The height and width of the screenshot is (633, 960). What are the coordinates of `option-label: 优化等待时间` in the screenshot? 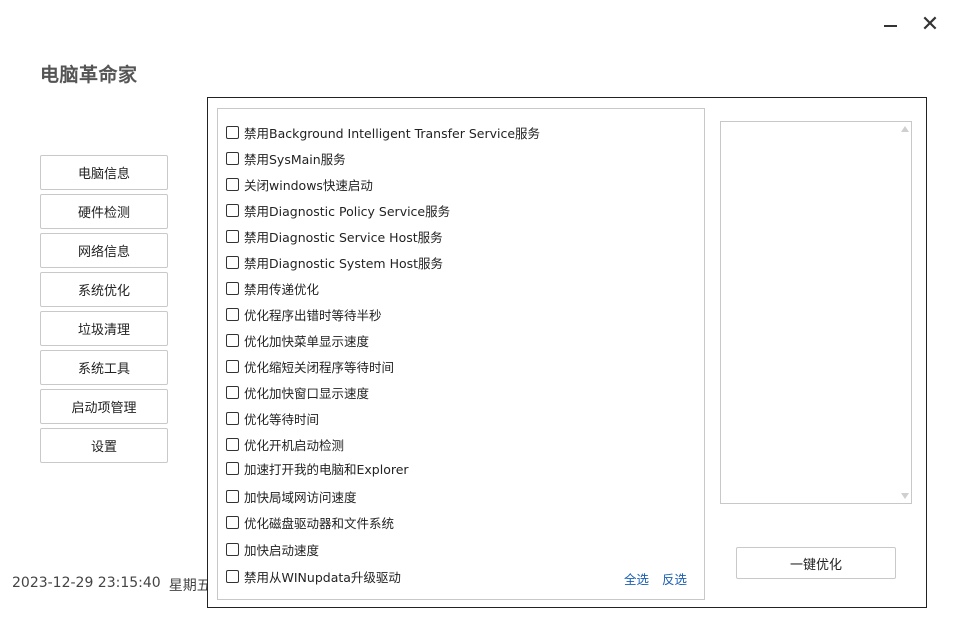 It's located at (282, 419).